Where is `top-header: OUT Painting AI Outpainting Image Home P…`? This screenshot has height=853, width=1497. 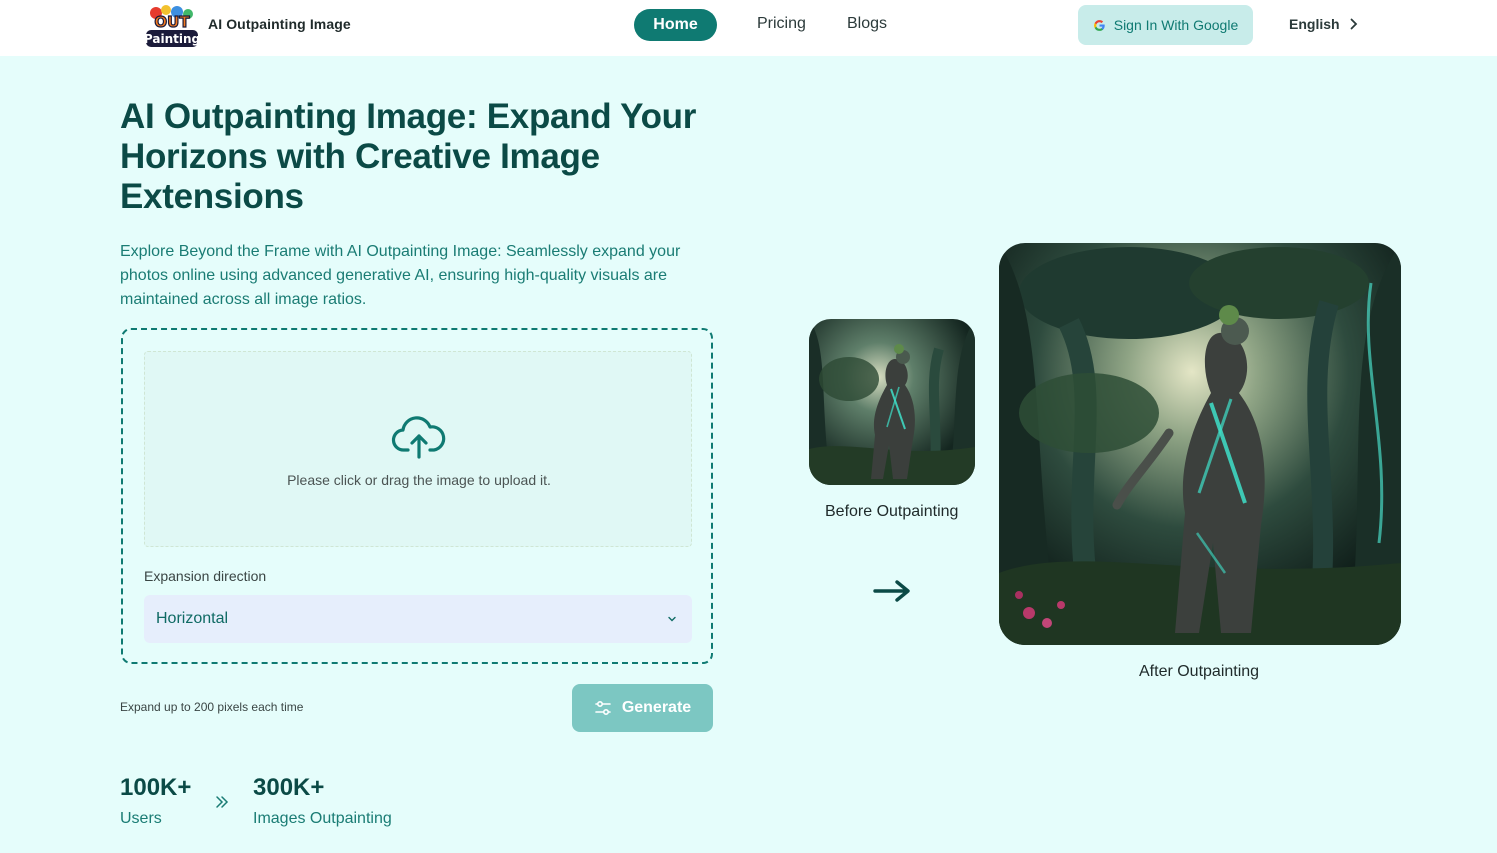
top-header: OUT Painting AI Outpainting Image Home P… is located at coordinates (748, 28).